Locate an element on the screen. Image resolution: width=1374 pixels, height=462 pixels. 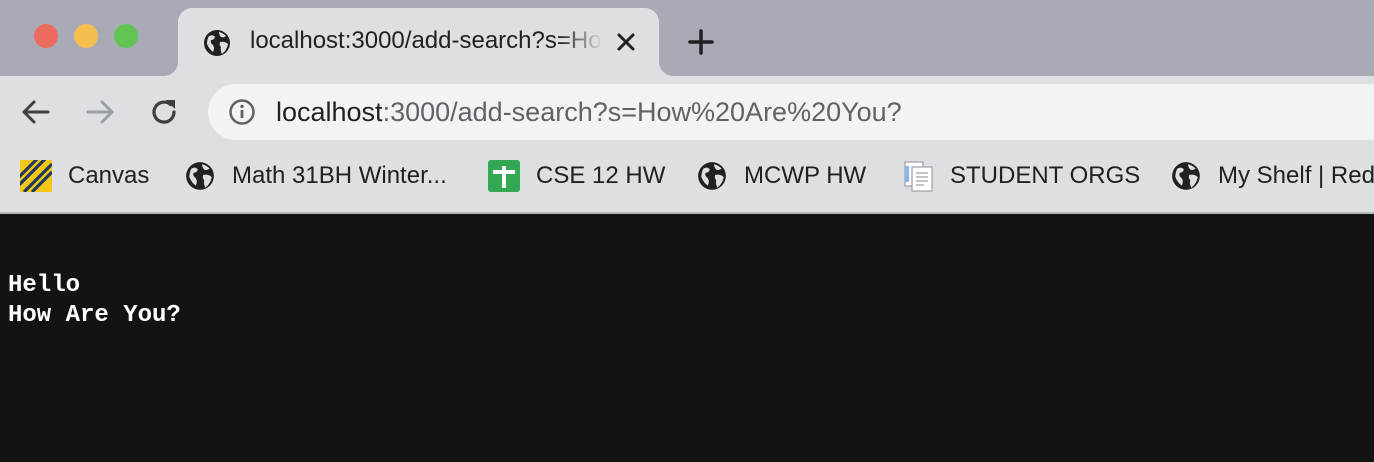
bookmark-my-shelf: My Shelf | Red is located at coordinates (1272, 176).